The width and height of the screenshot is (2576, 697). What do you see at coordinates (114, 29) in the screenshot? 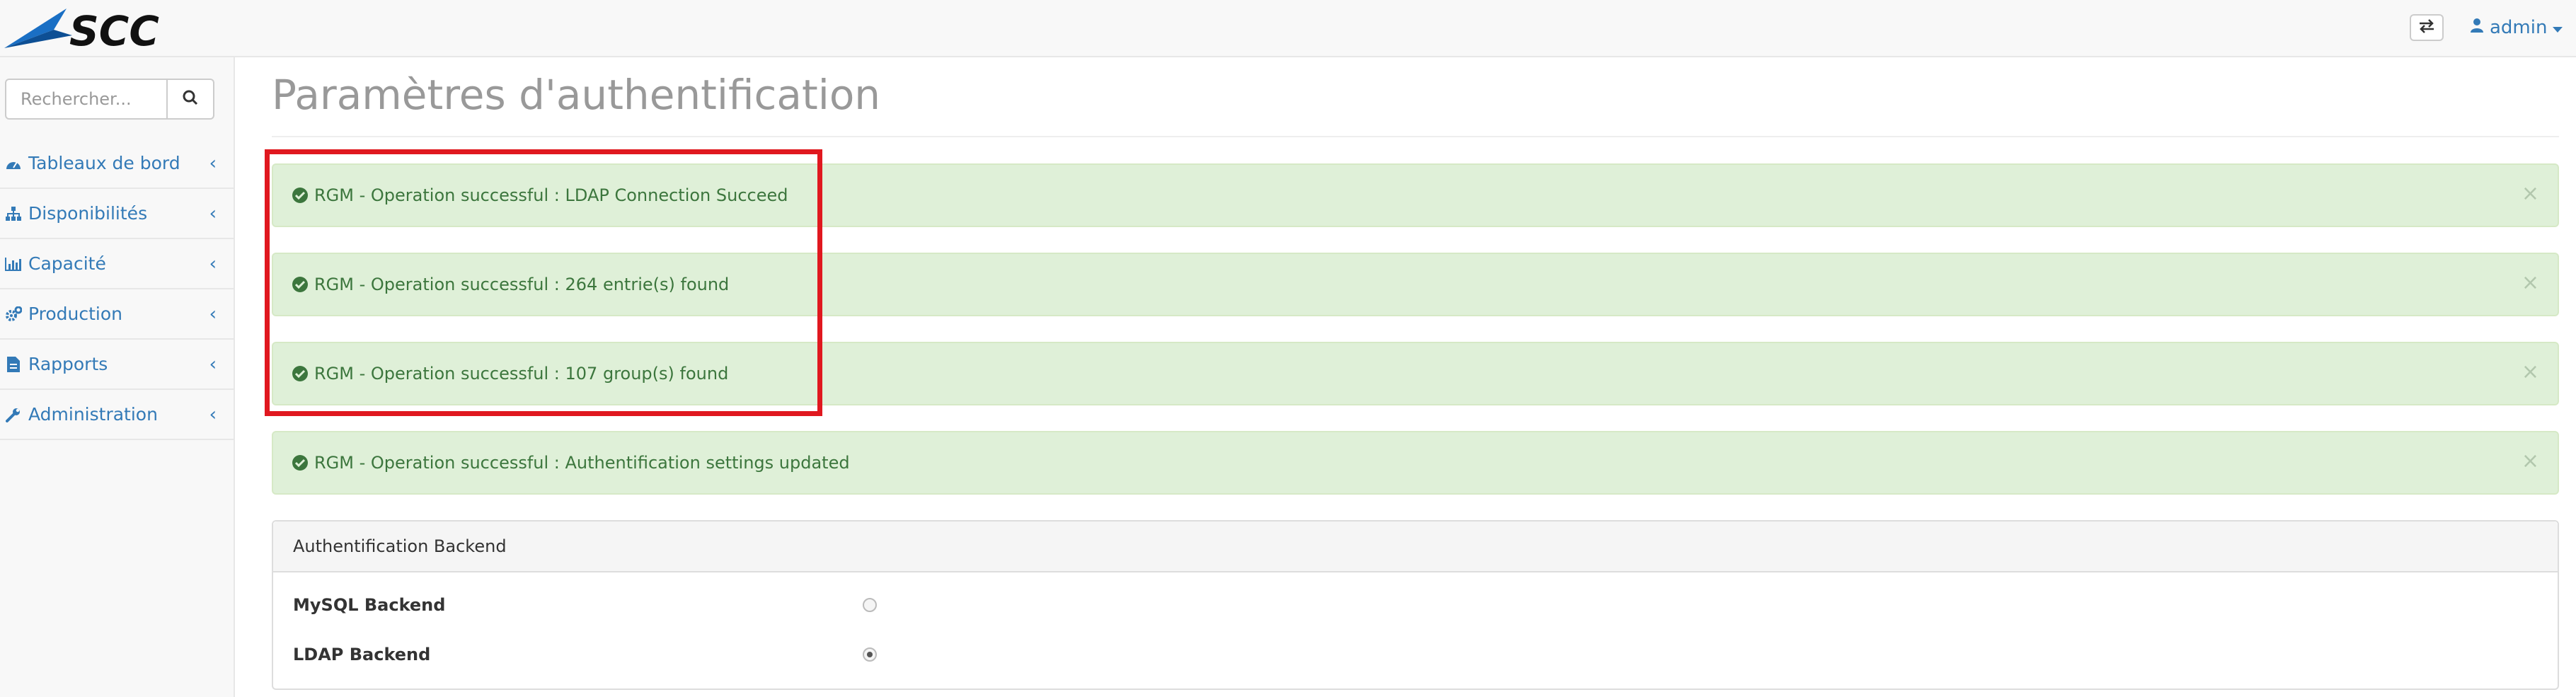
I see `svg-text: SCC` at bounding box center [114, 29].